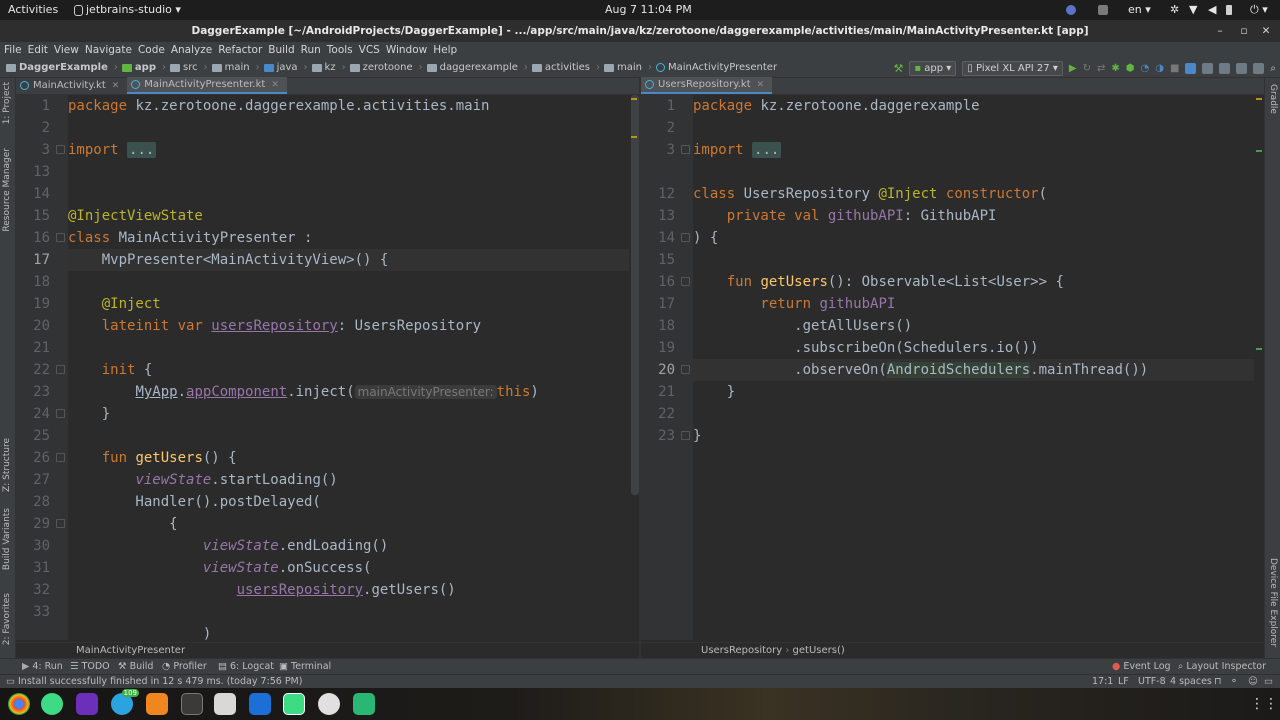 The image size is (1280, 720). I want to click on indent-setting: 4 spaces, so click(1191, 681).